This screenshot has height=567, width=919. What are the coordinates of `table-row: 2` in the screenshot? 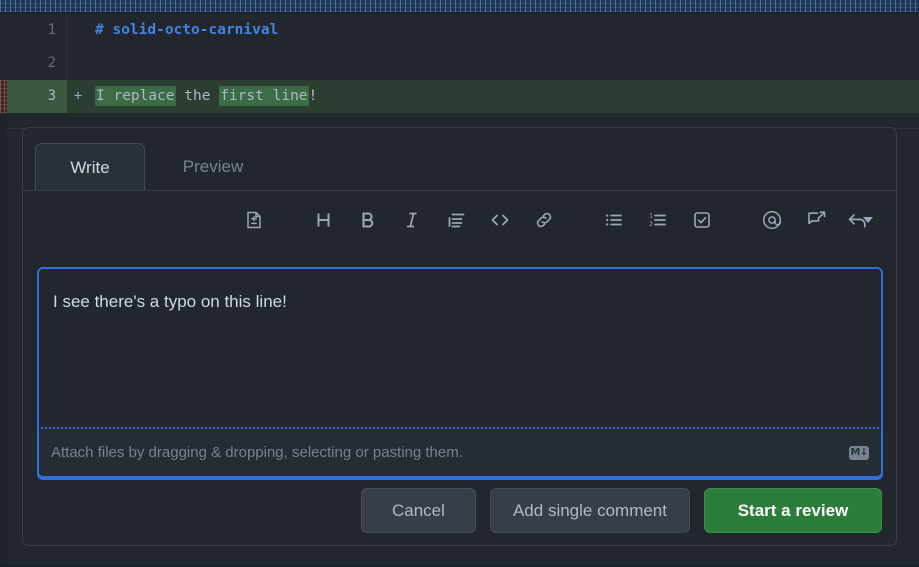 It's located at (459, 63).